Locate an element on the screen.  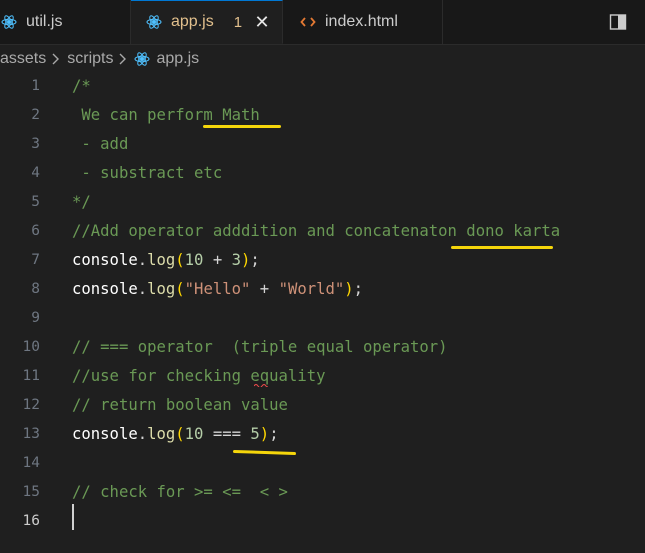
line-number: 2 is located at coordinates (35, 115).